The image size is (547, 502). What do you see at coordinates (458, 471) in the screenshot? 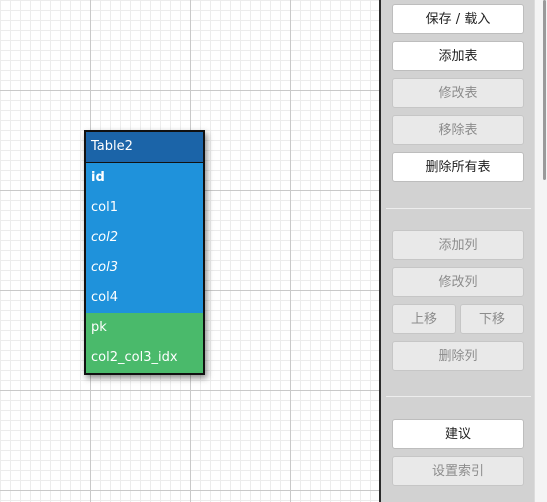
I see `set-index-button: 设置索引` at bounding box center [458, 471].